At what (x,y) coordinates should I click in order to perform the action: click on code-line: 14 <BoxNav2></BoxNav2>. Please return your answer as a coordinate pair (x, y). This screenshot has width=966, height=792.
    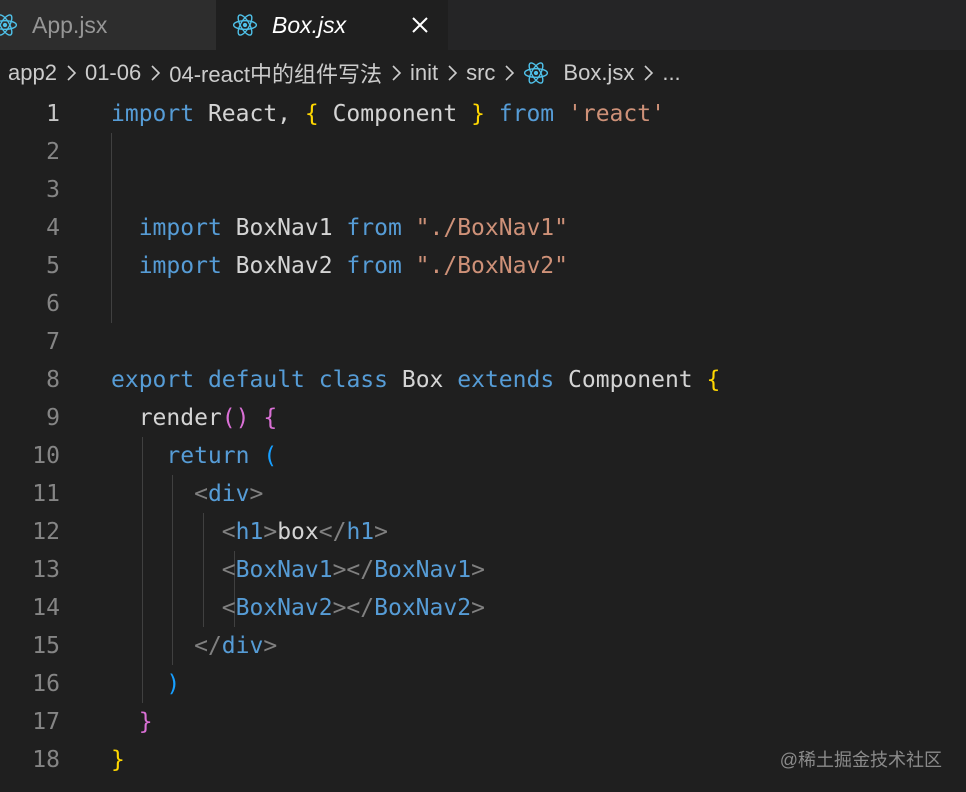
    Looking at the image, I should click on (483, 608).